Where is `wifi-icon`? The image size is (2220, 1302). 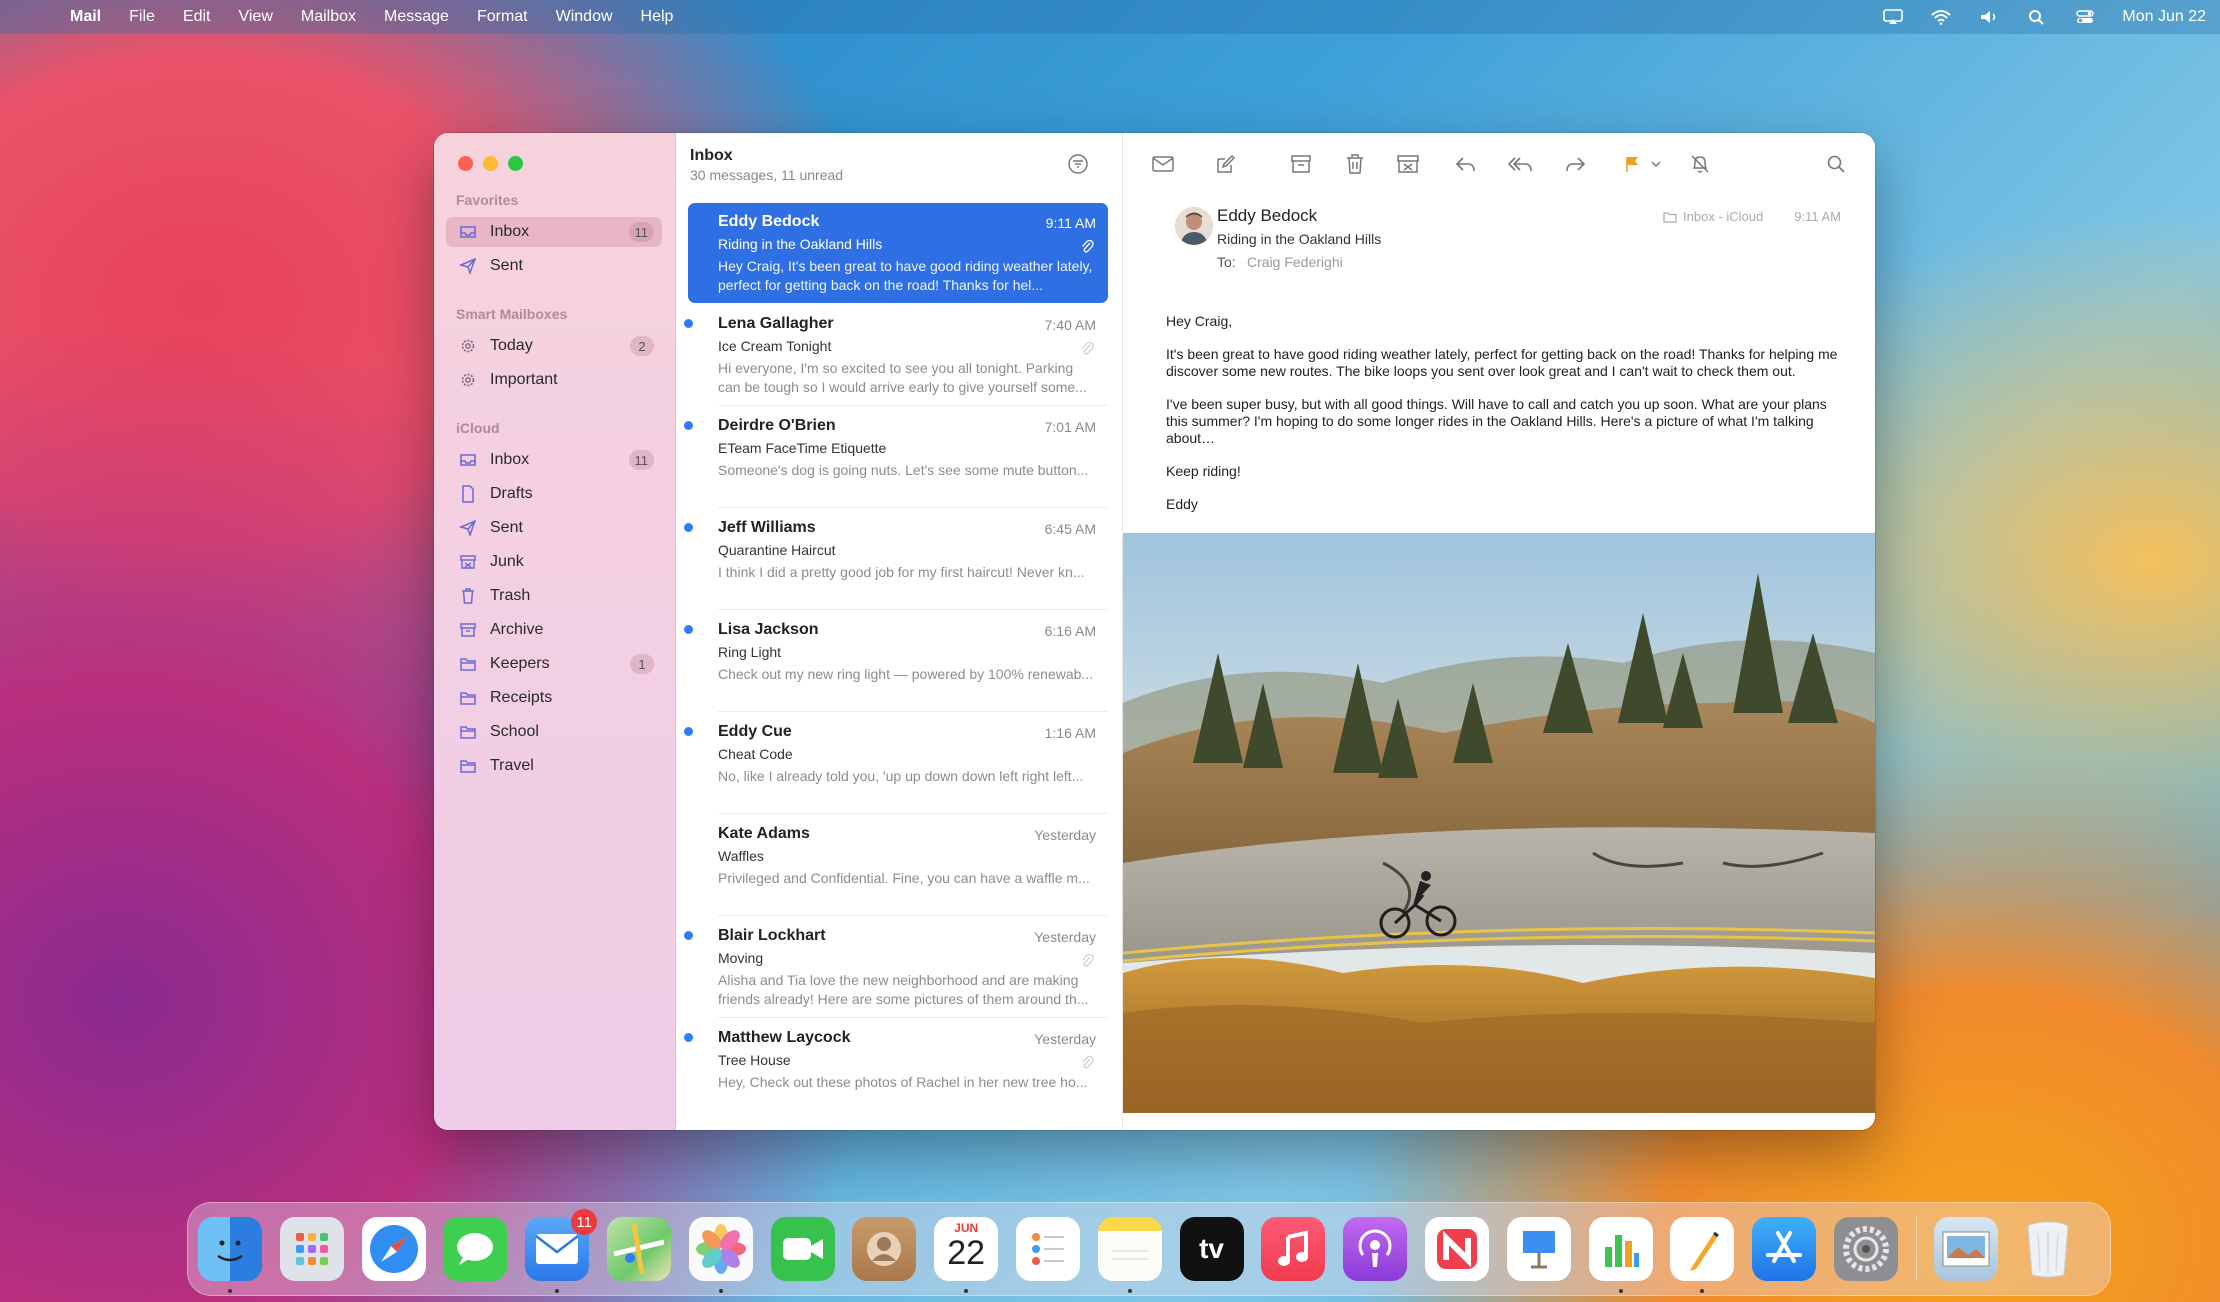 wifi-icon is located at coordinates (1941, 17).